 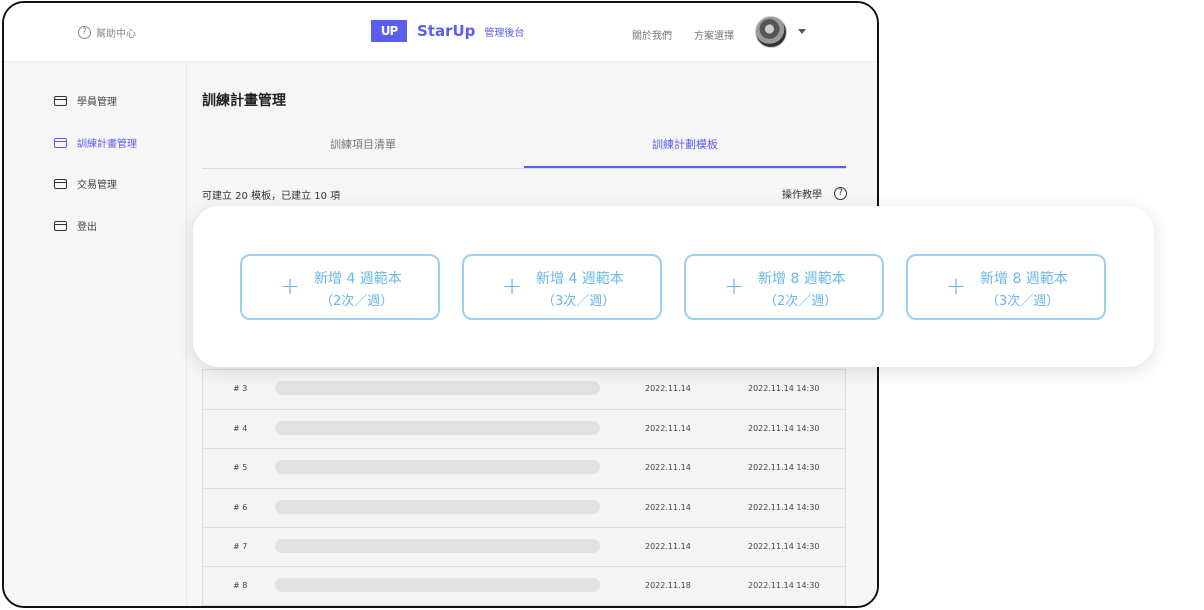 What do you see at coordinates (87, 227) in the screenshot?
I see `sidebar-item-label: 登出` at bounding box center [87, 227].